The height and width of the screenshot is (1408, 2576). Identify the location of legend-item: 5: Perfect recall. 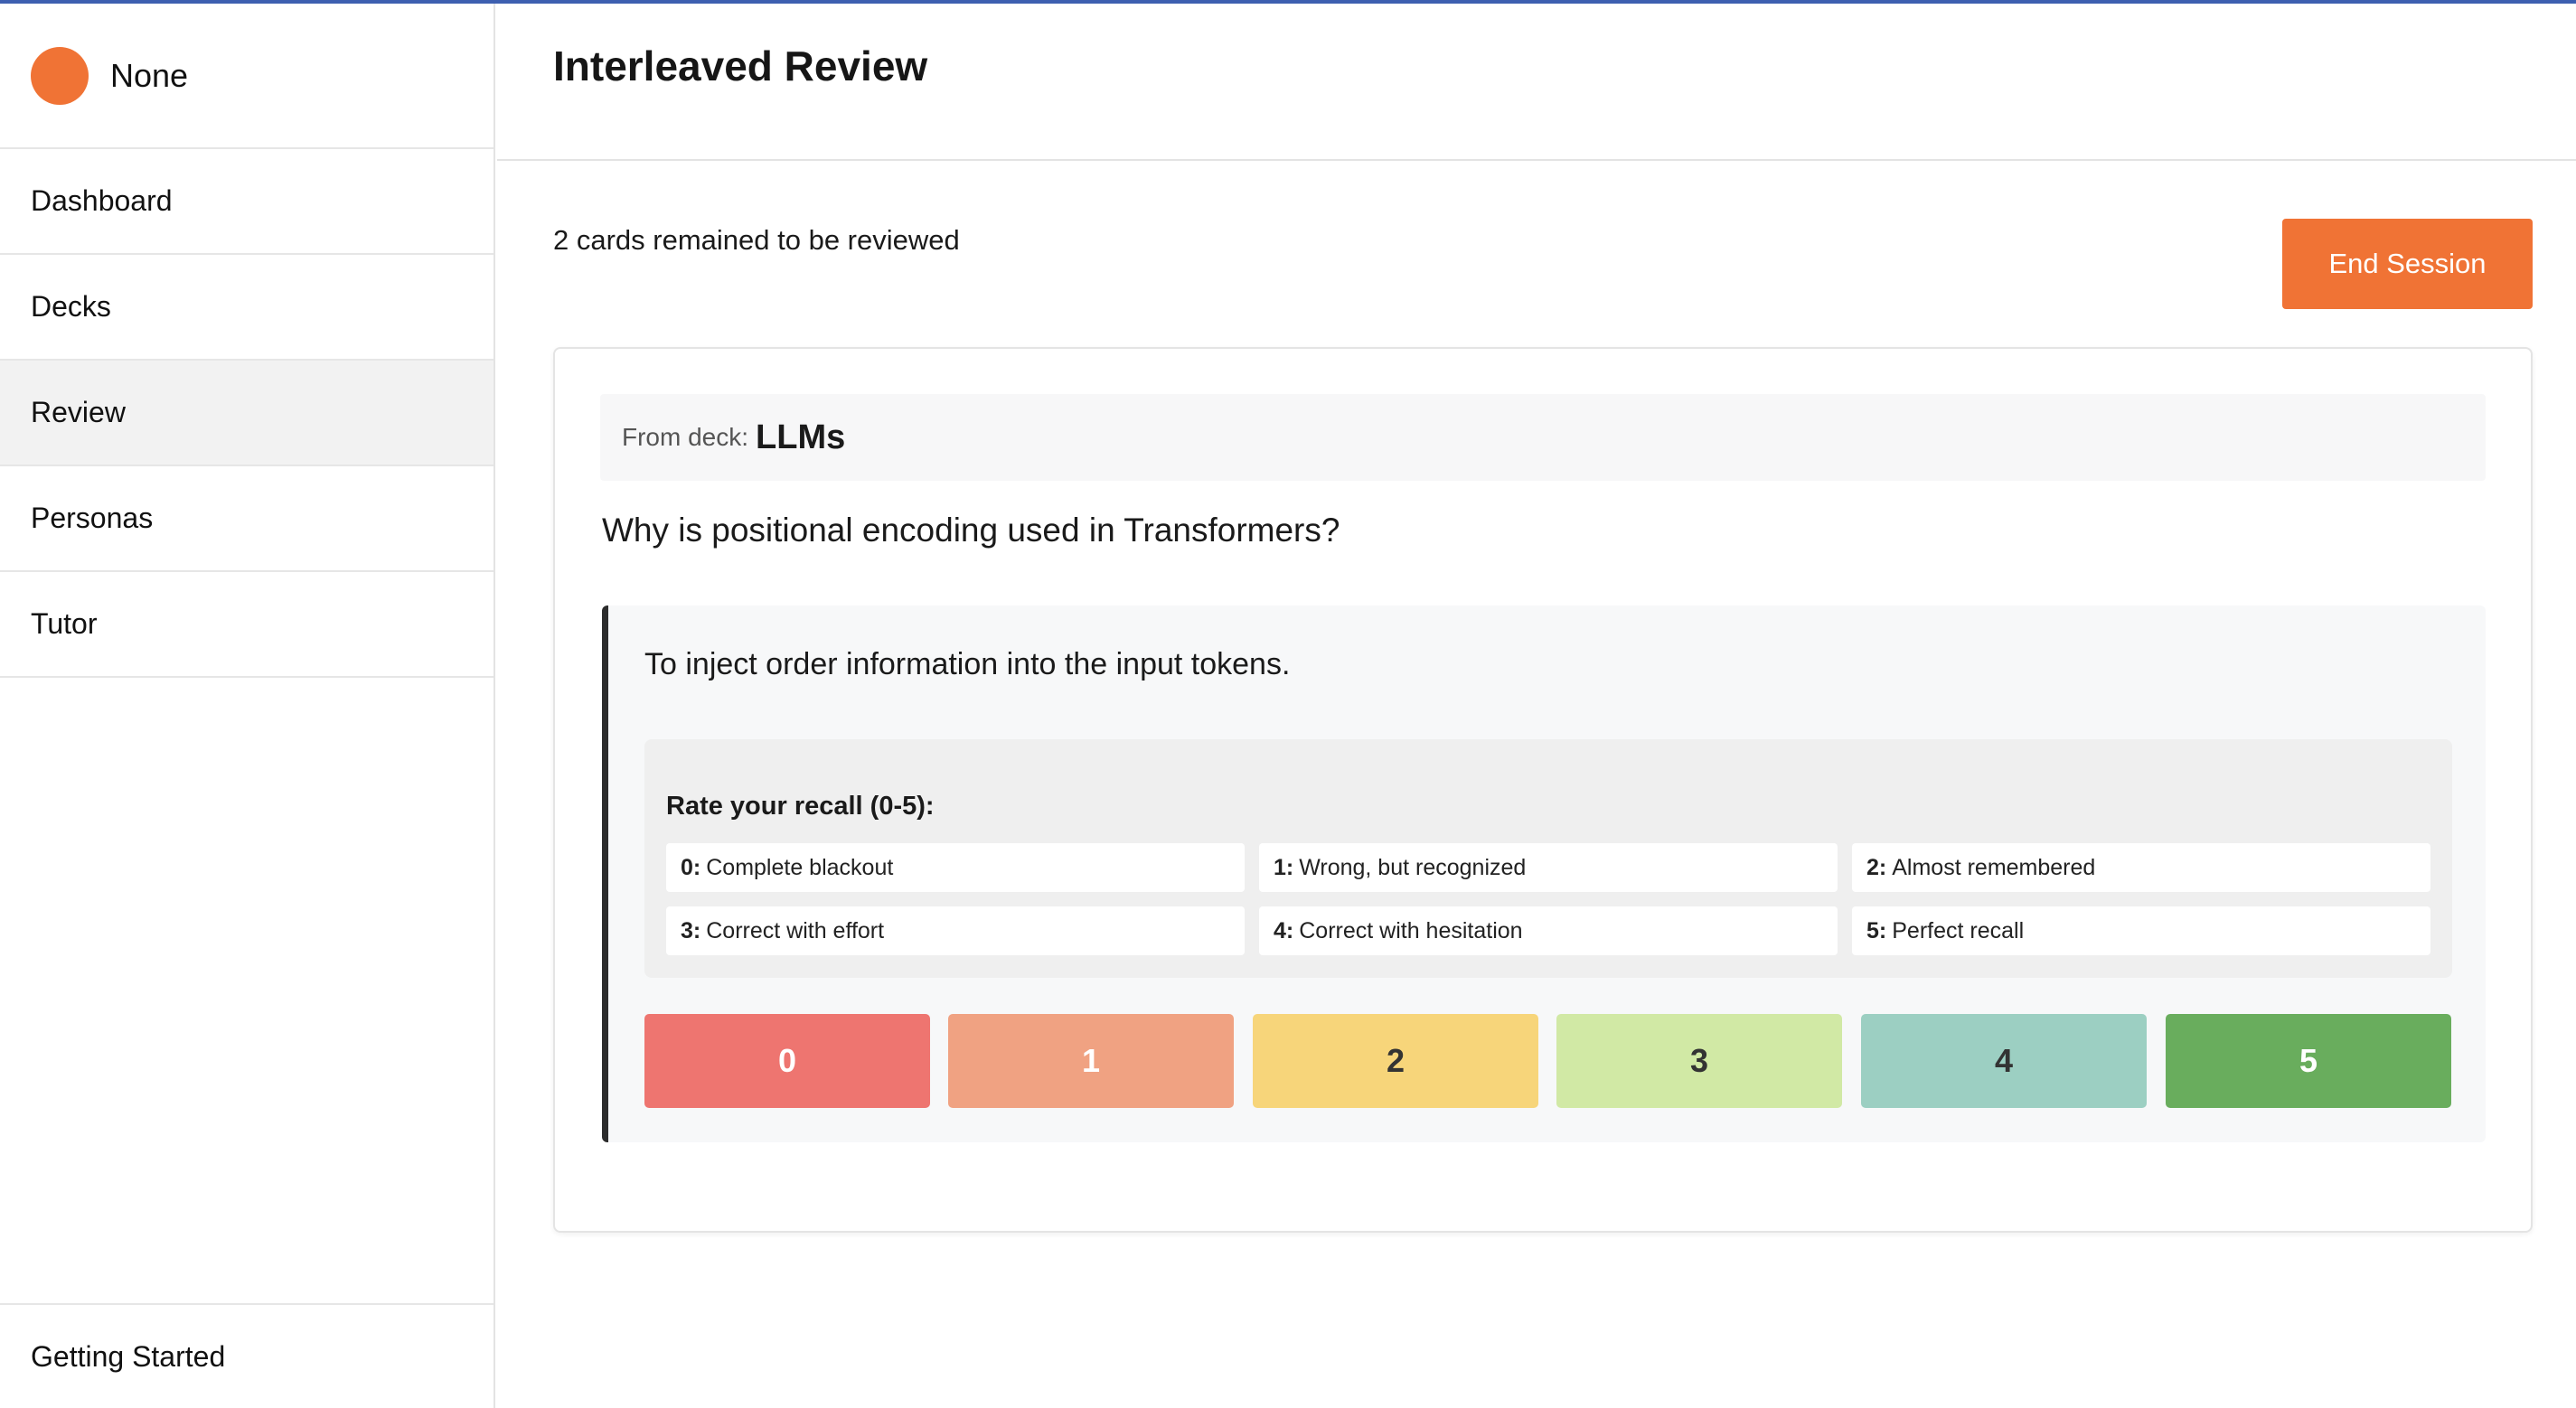
(2141, 930).